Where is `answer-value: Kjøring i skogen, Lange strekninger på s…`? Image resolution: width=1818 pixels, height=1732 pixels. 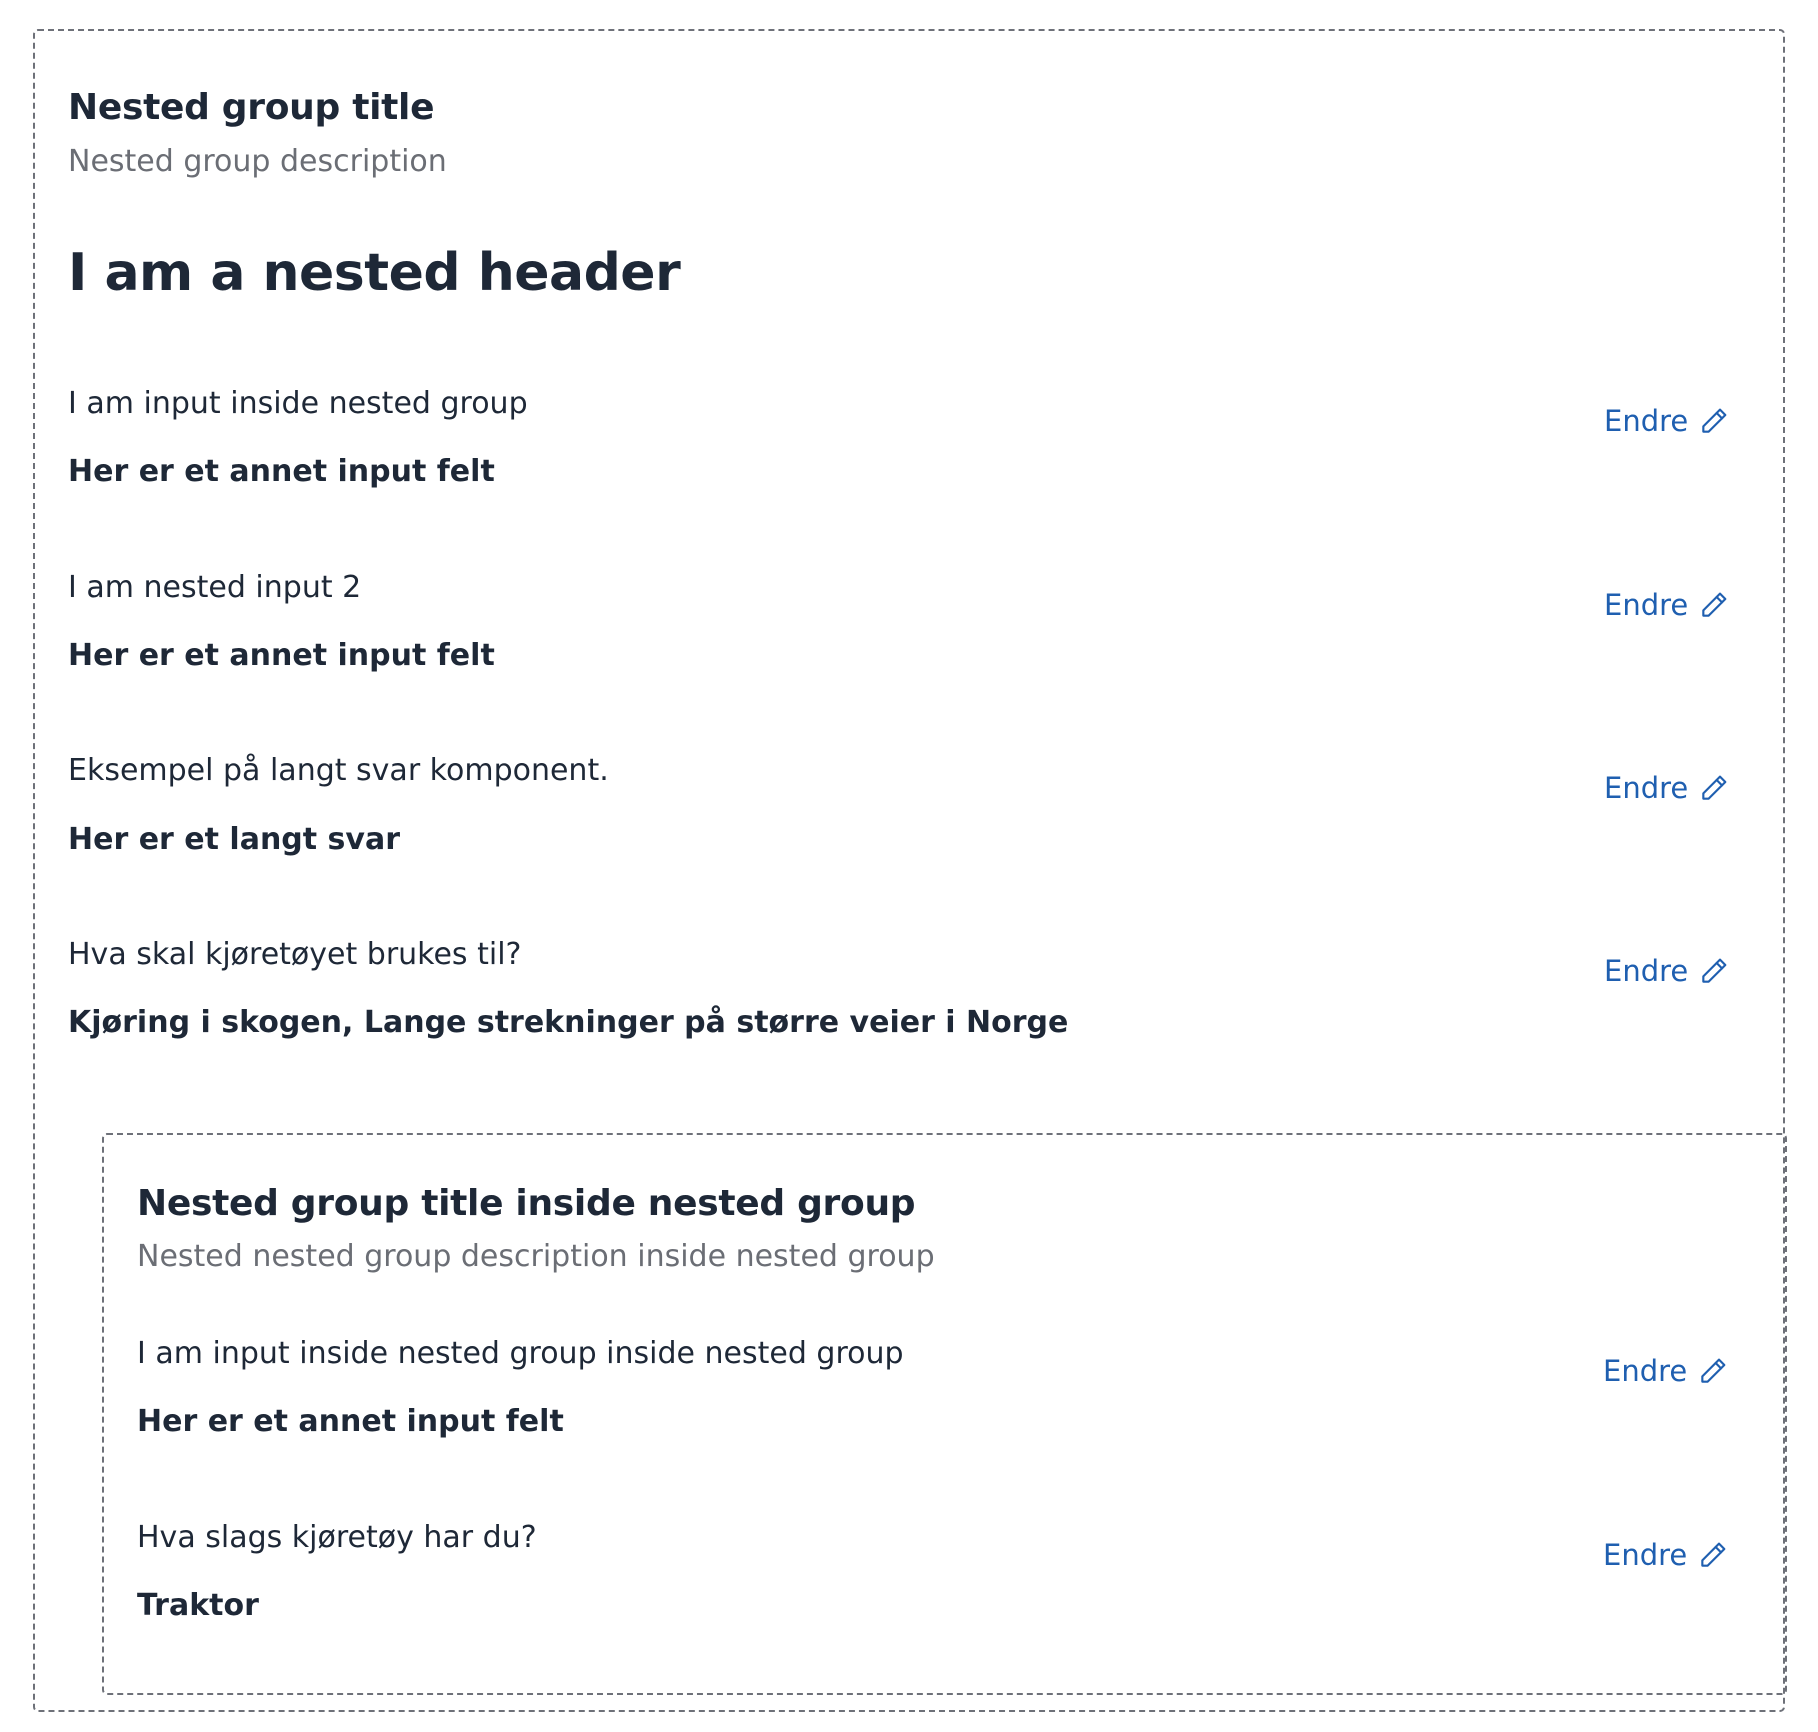 answer-value: Kjøring i skogen, Lange strekninger på s… is located at coordinates (568, 1022).